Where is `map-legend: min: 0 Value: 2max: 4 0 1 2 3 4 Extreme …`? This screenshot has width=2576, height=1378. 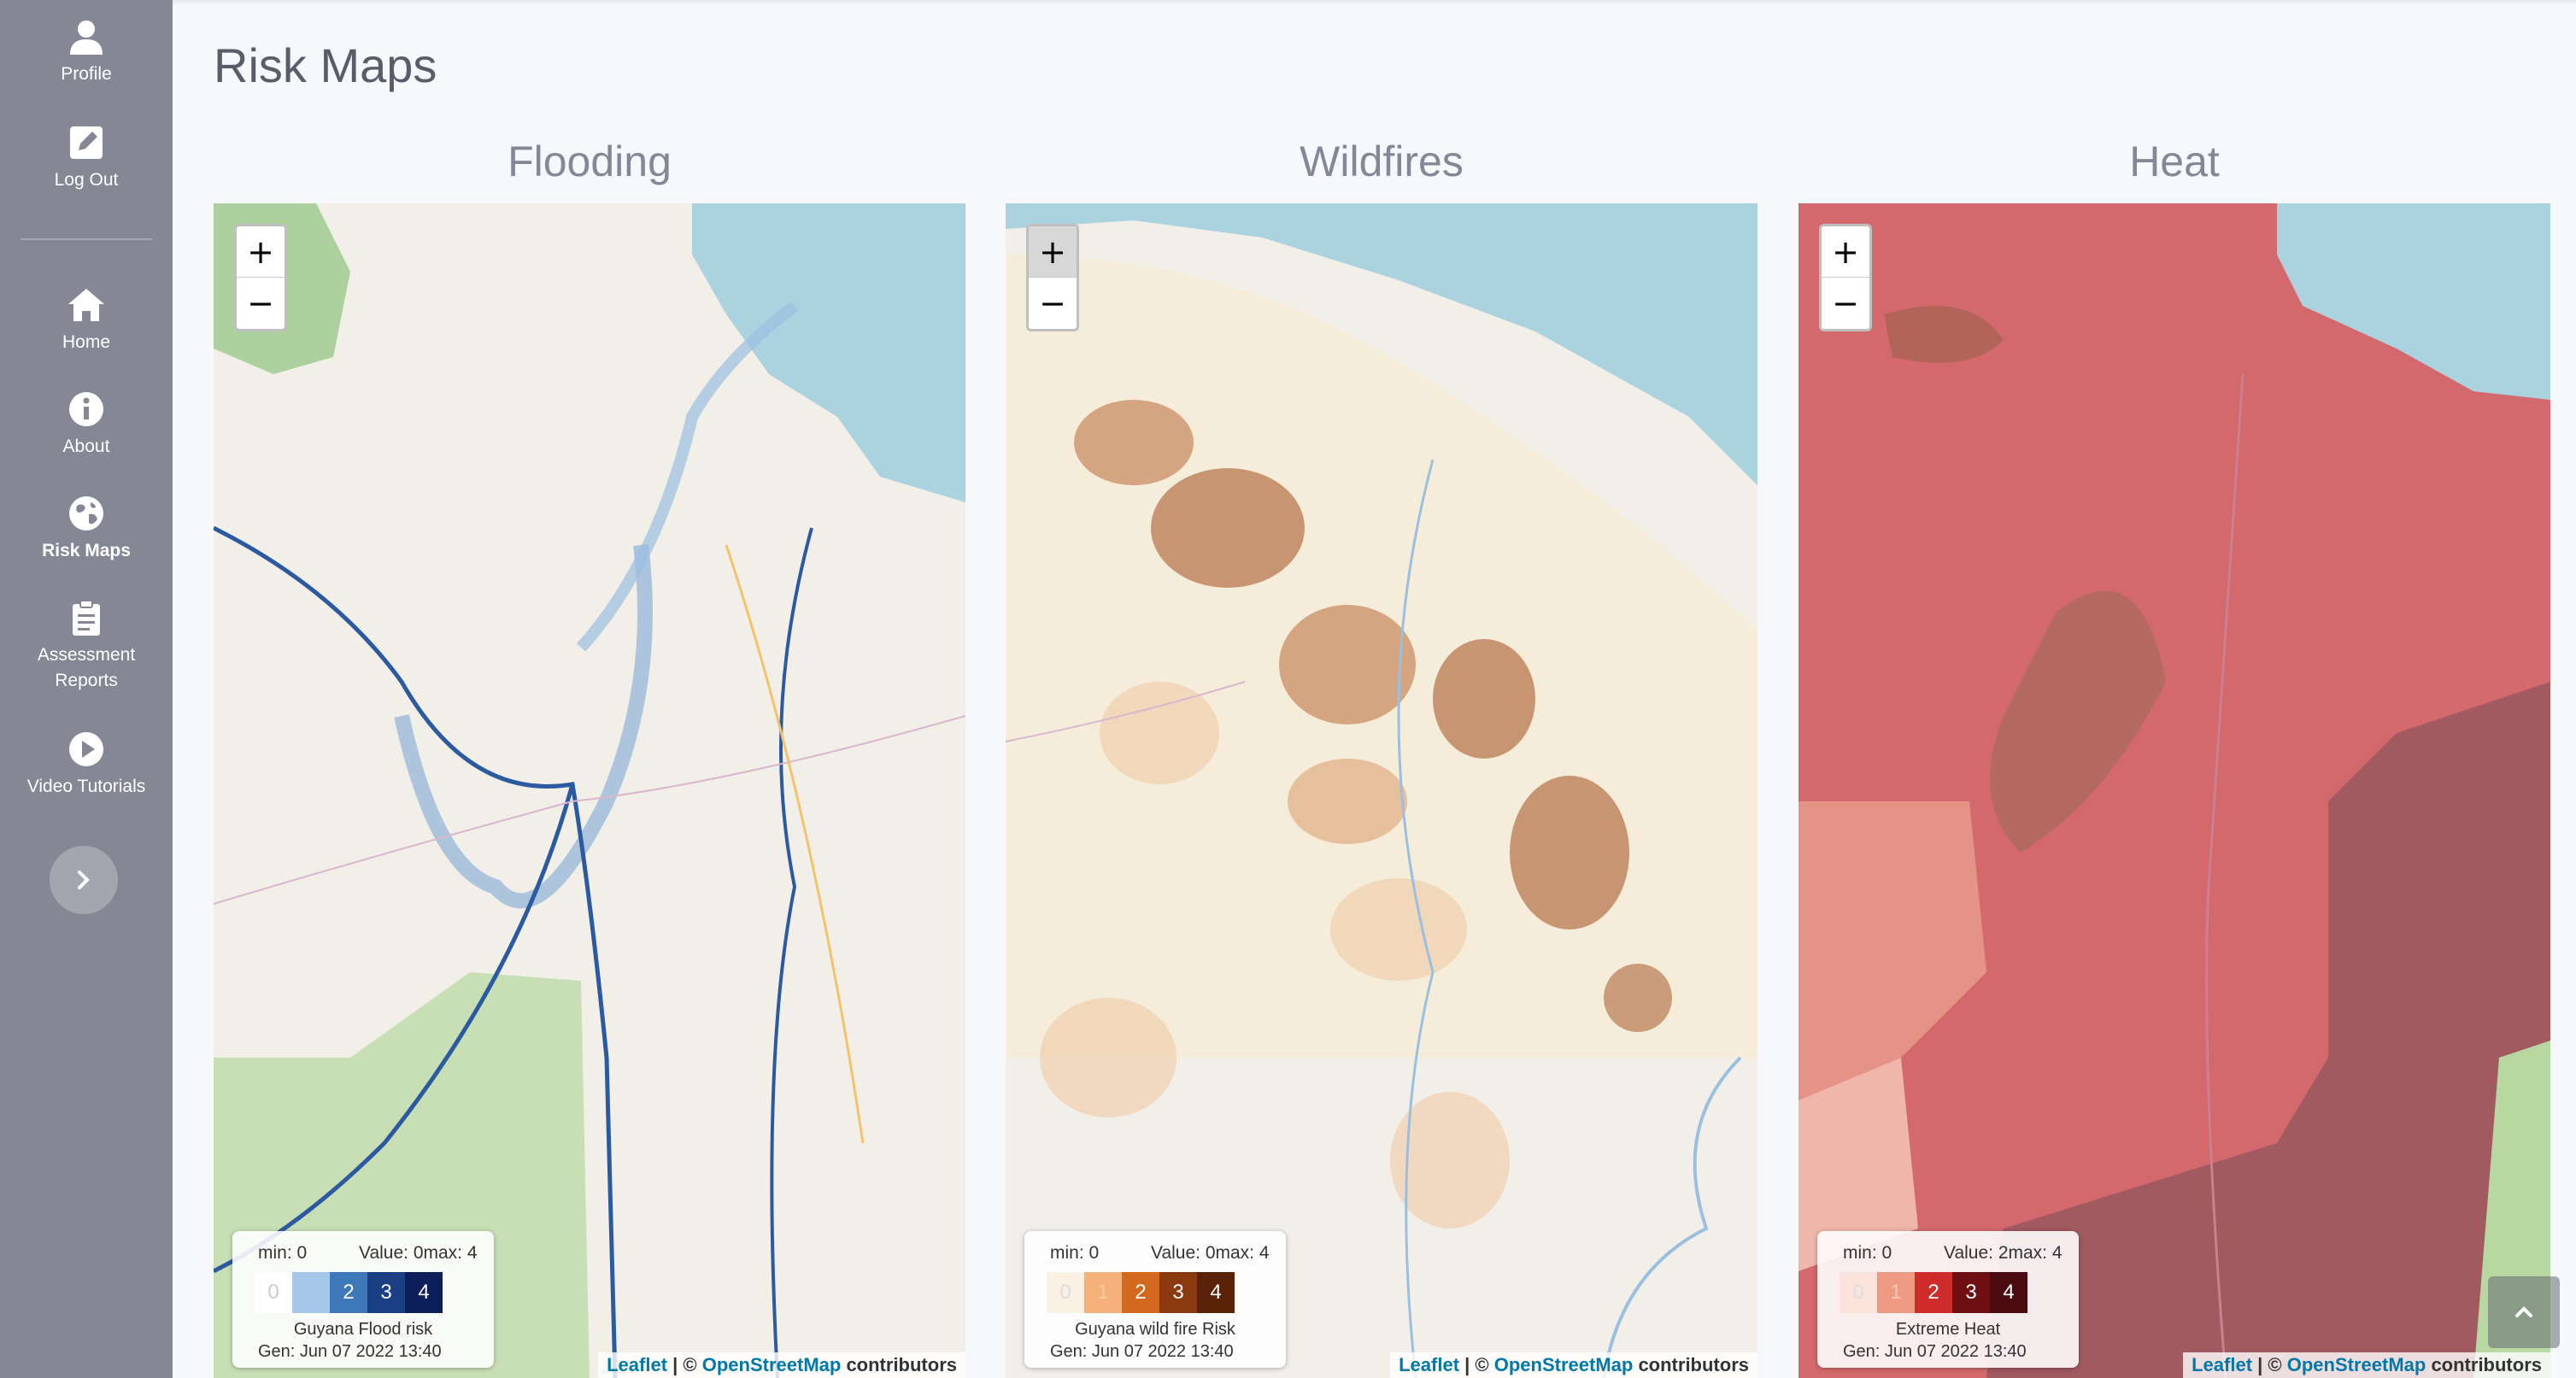 map-legend: min: 0 Value: 2max: 4 0 1 2 3 4 Extreme … is located at coordinates (1948, 1299).